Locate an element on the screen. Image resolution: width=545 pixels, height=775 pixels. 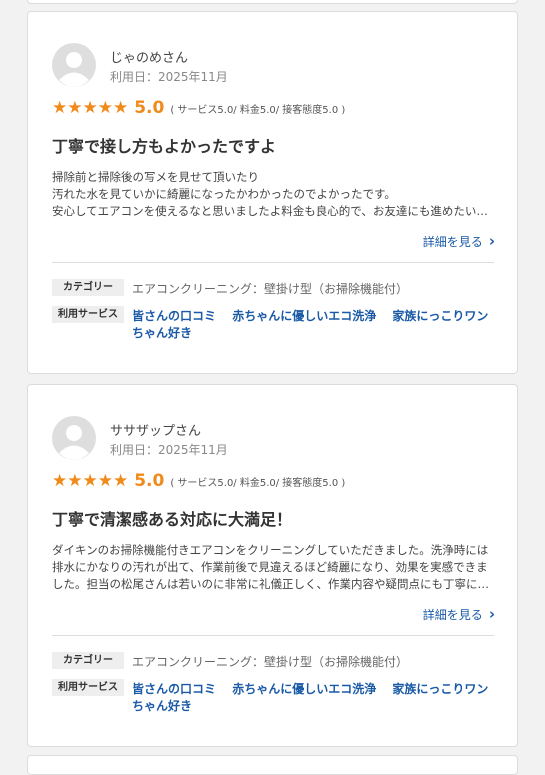
review-body-line: 掃除前と掃除後の写メを見せて頂いたり is located at coordinates (155, 177).